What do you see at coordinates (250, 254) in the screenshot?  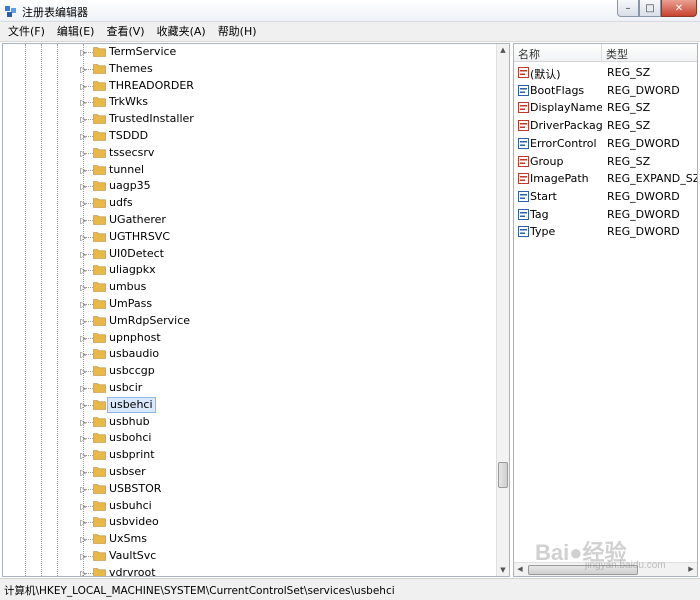 I see `tree-node: ▷ UI0Detect` at bounding box center [250, 254].